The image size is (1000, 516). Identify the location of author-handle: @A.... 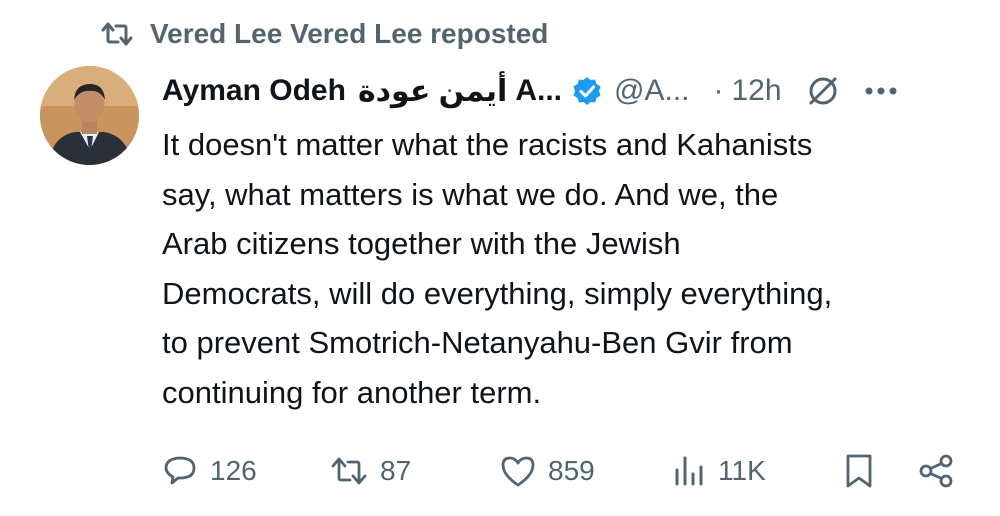
(651, 91).